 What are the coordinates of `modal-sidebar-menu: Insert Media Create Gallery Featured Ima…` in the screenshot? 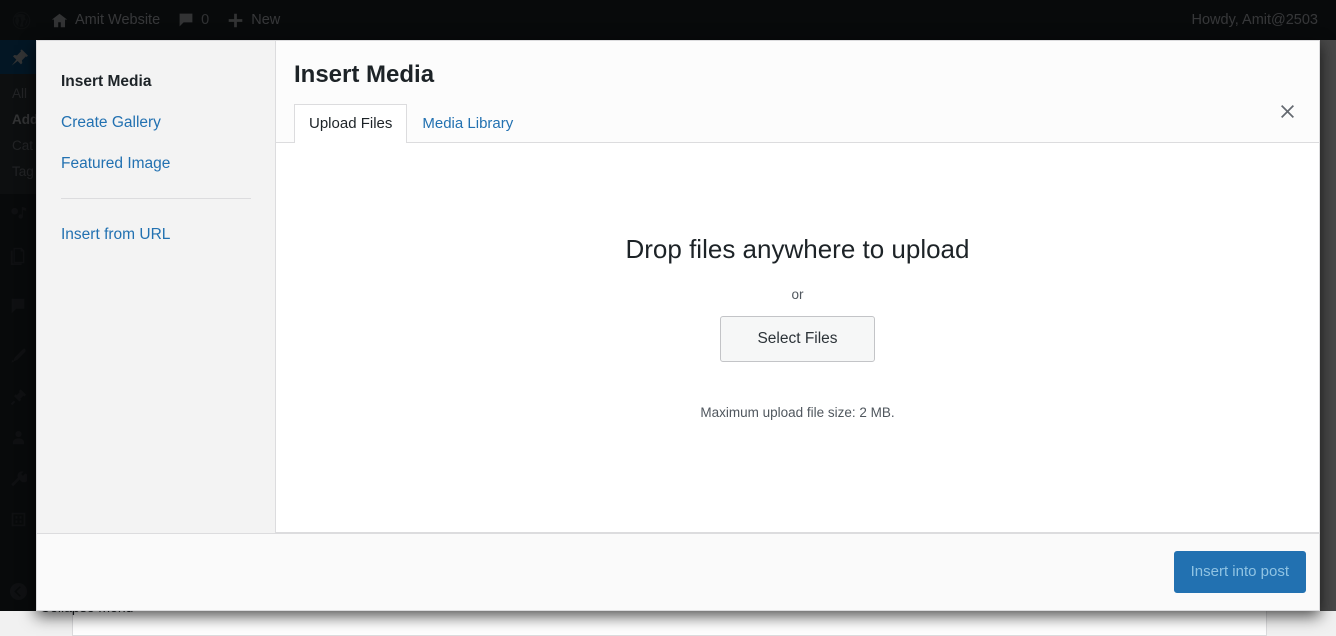 It's located at (156, 287).